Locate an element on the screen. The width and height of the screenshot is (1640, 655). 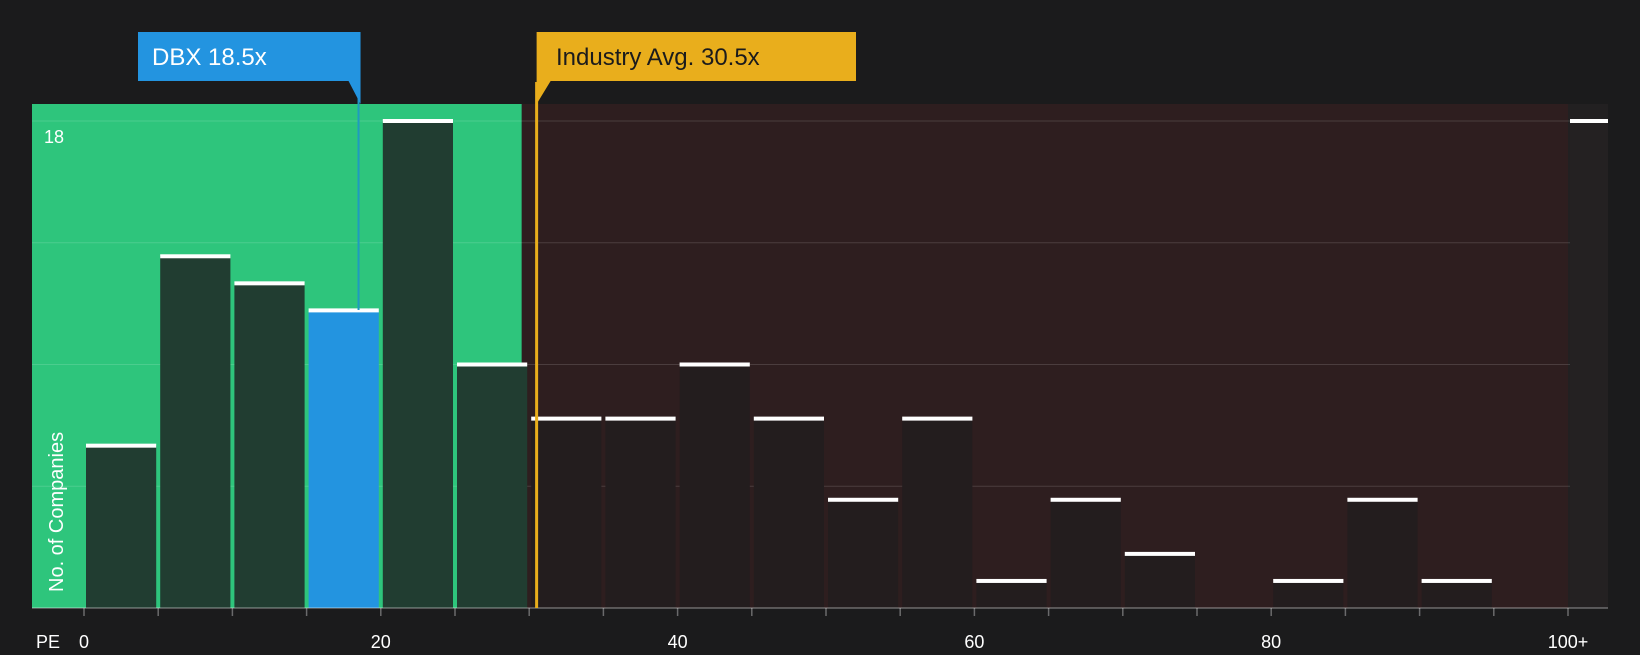
company-pe-callout: DBX 18.5x is located at coordinates (249, 68).